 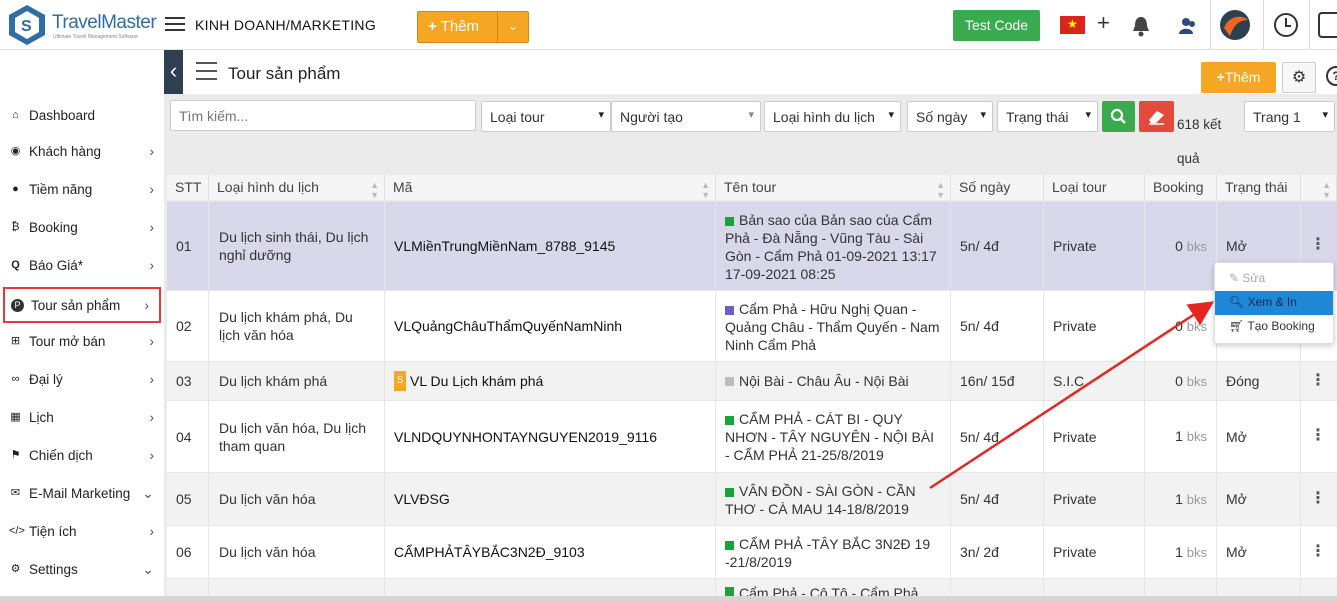 What do you see at coordinates (323, 115) in the screenshot?
I see `search-input` at bounding box center [323, 115].